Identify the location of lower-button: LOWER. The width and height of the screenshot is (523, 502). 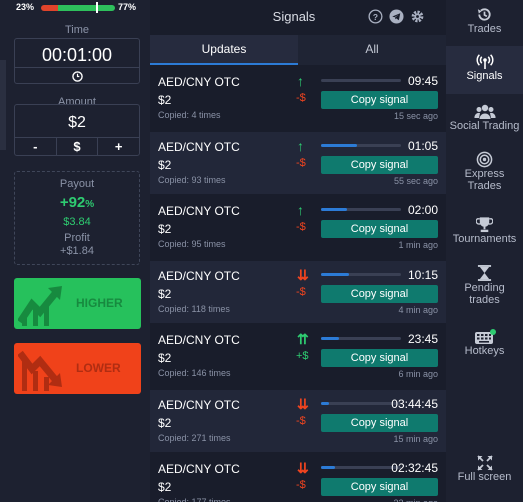
(77, 368).